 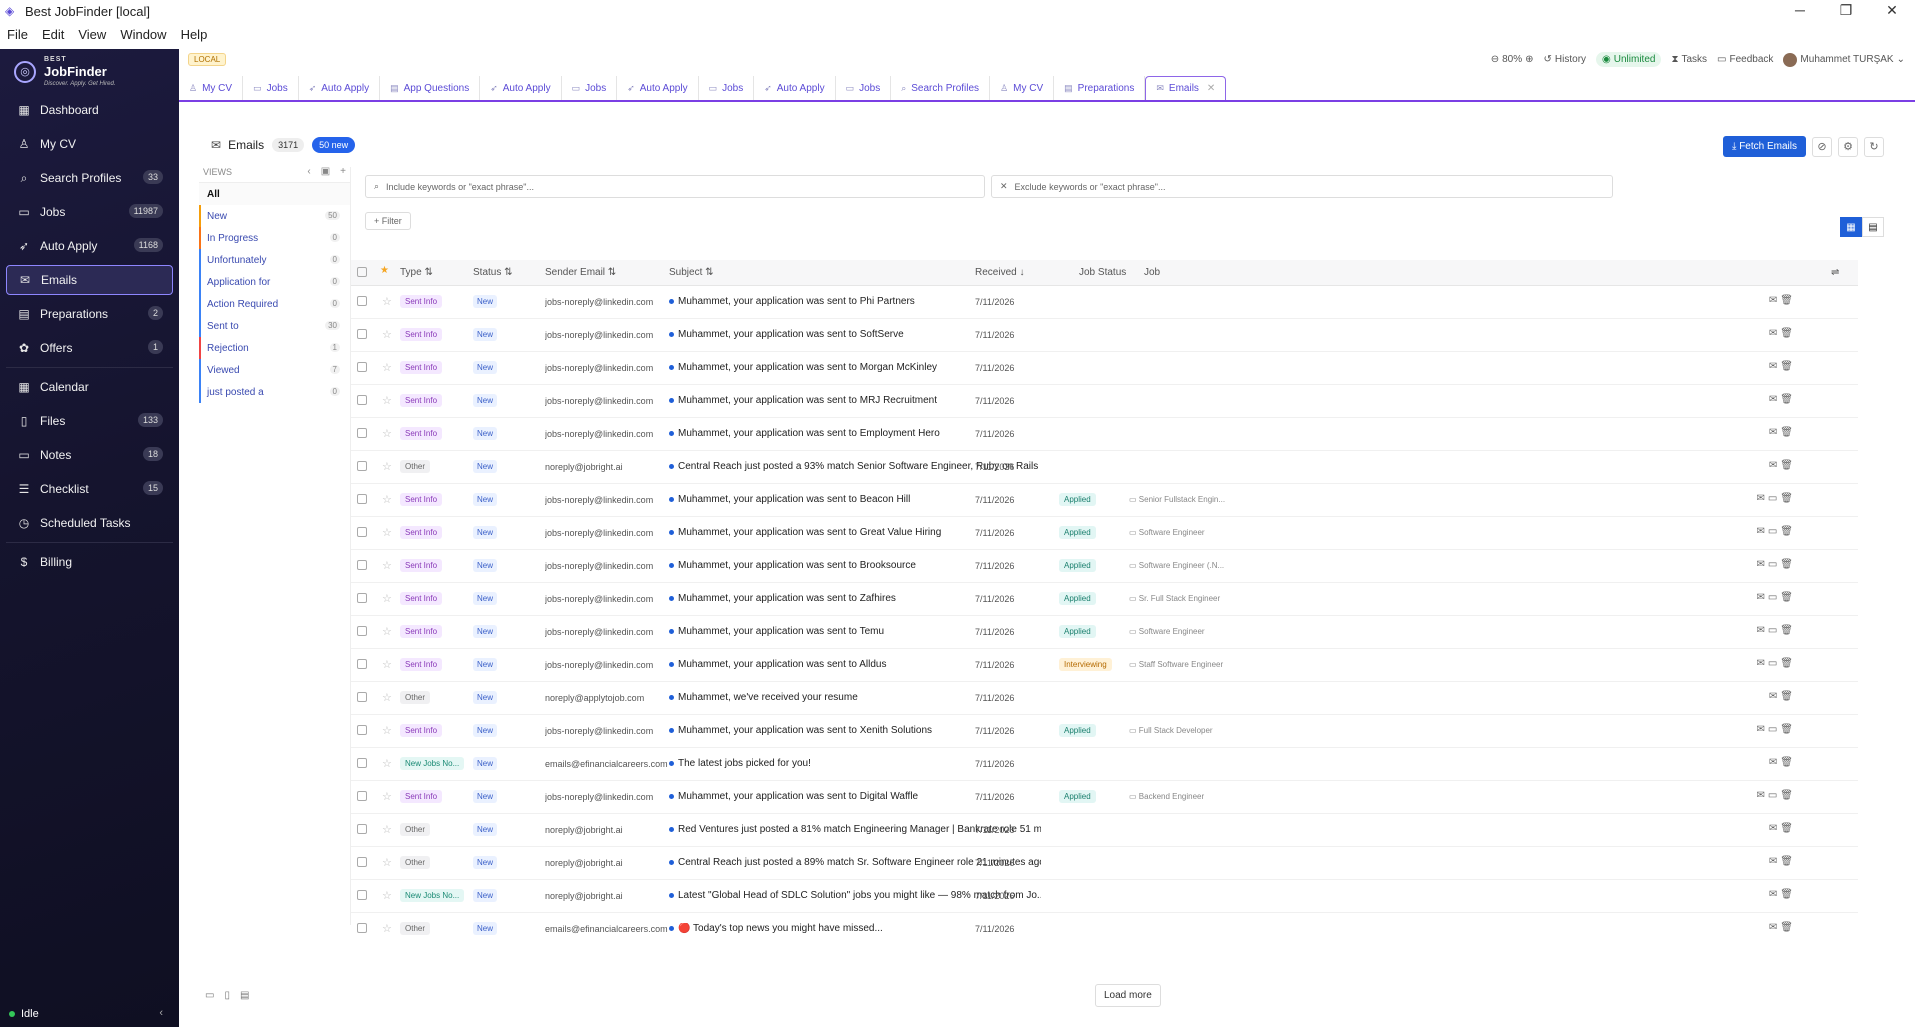 What do you see at coordinates (274, 260) in the screenshot?
I see `view-item-unfortunately: Unfortunately 0` at bounding box center [274, 260].